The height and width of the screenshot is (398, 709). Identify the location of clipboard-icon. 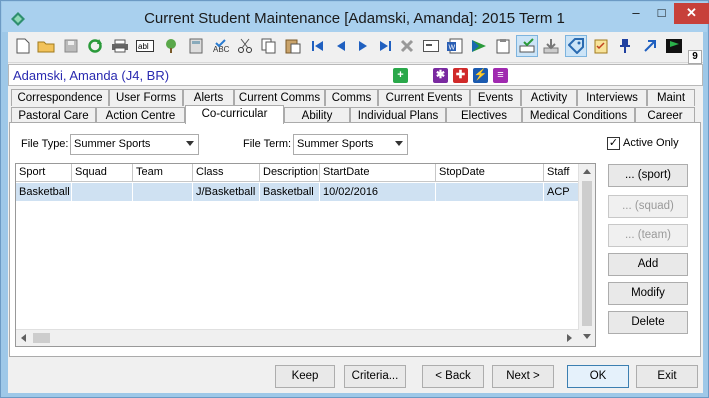
(503, 46).